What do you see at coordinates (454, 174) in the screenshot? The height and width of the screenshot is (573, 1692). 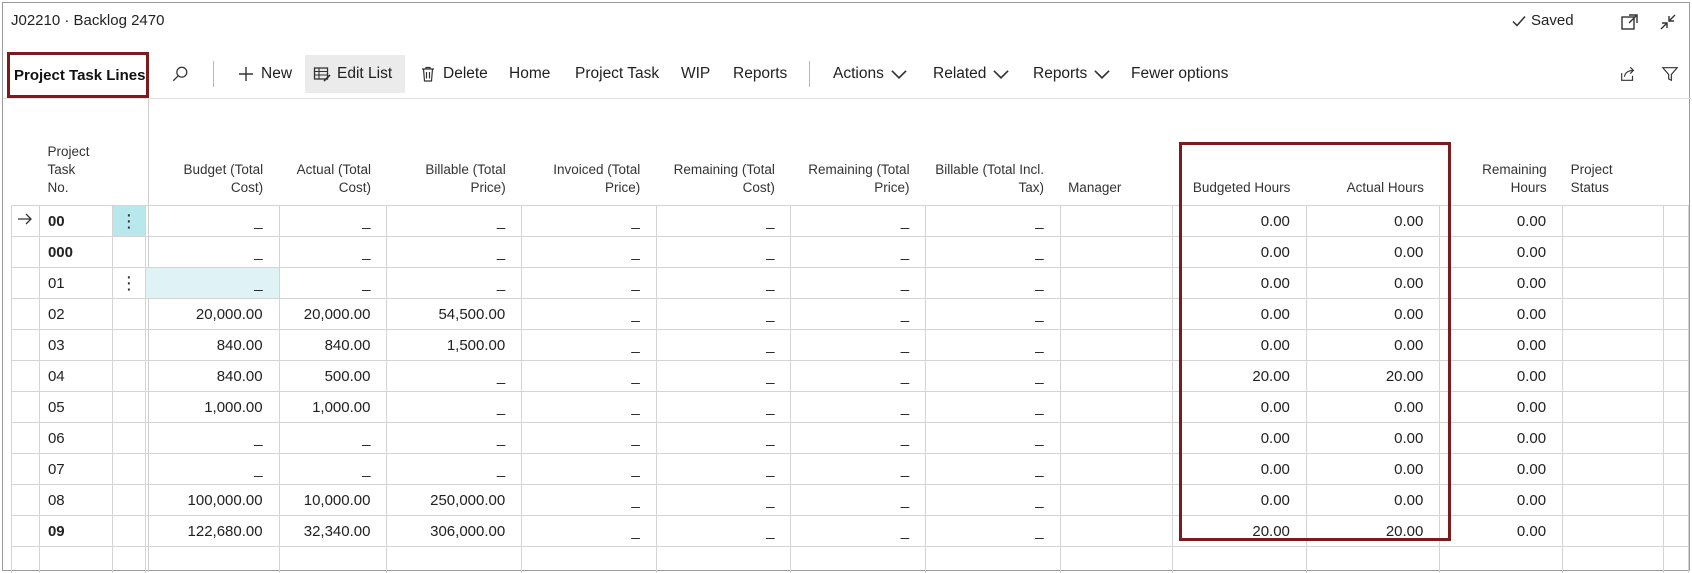 I see `col-header-billable-price: Billable (Total Price)` at bounding box center [454, 174].